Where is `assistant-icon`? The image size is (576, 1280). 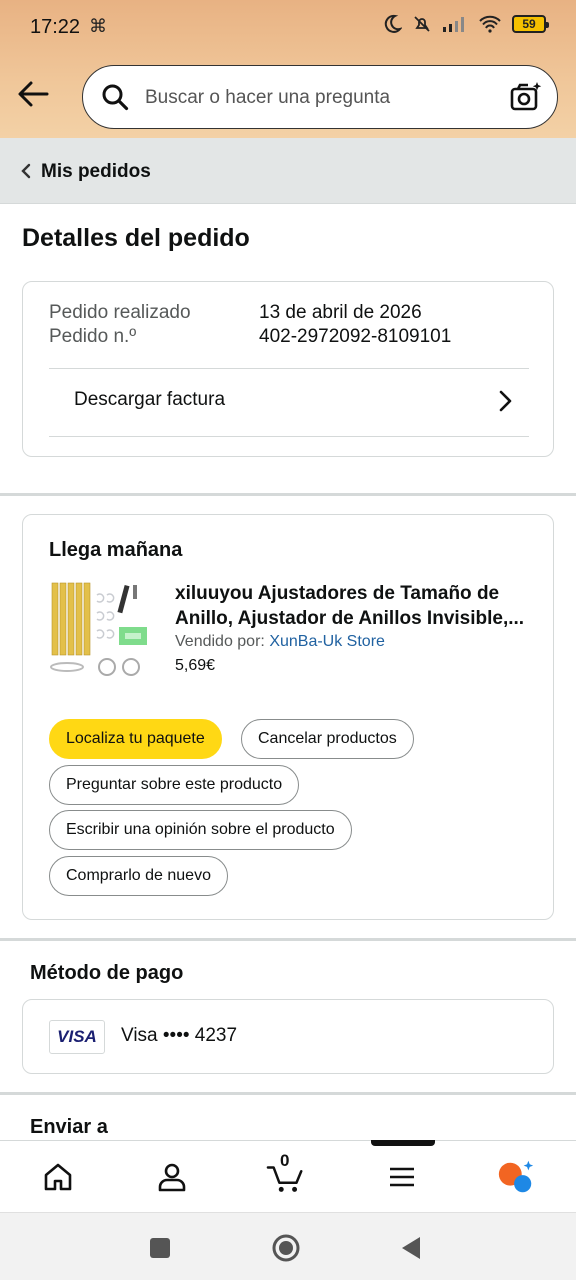
assistant-icon is located at coordinates (516, 1176).